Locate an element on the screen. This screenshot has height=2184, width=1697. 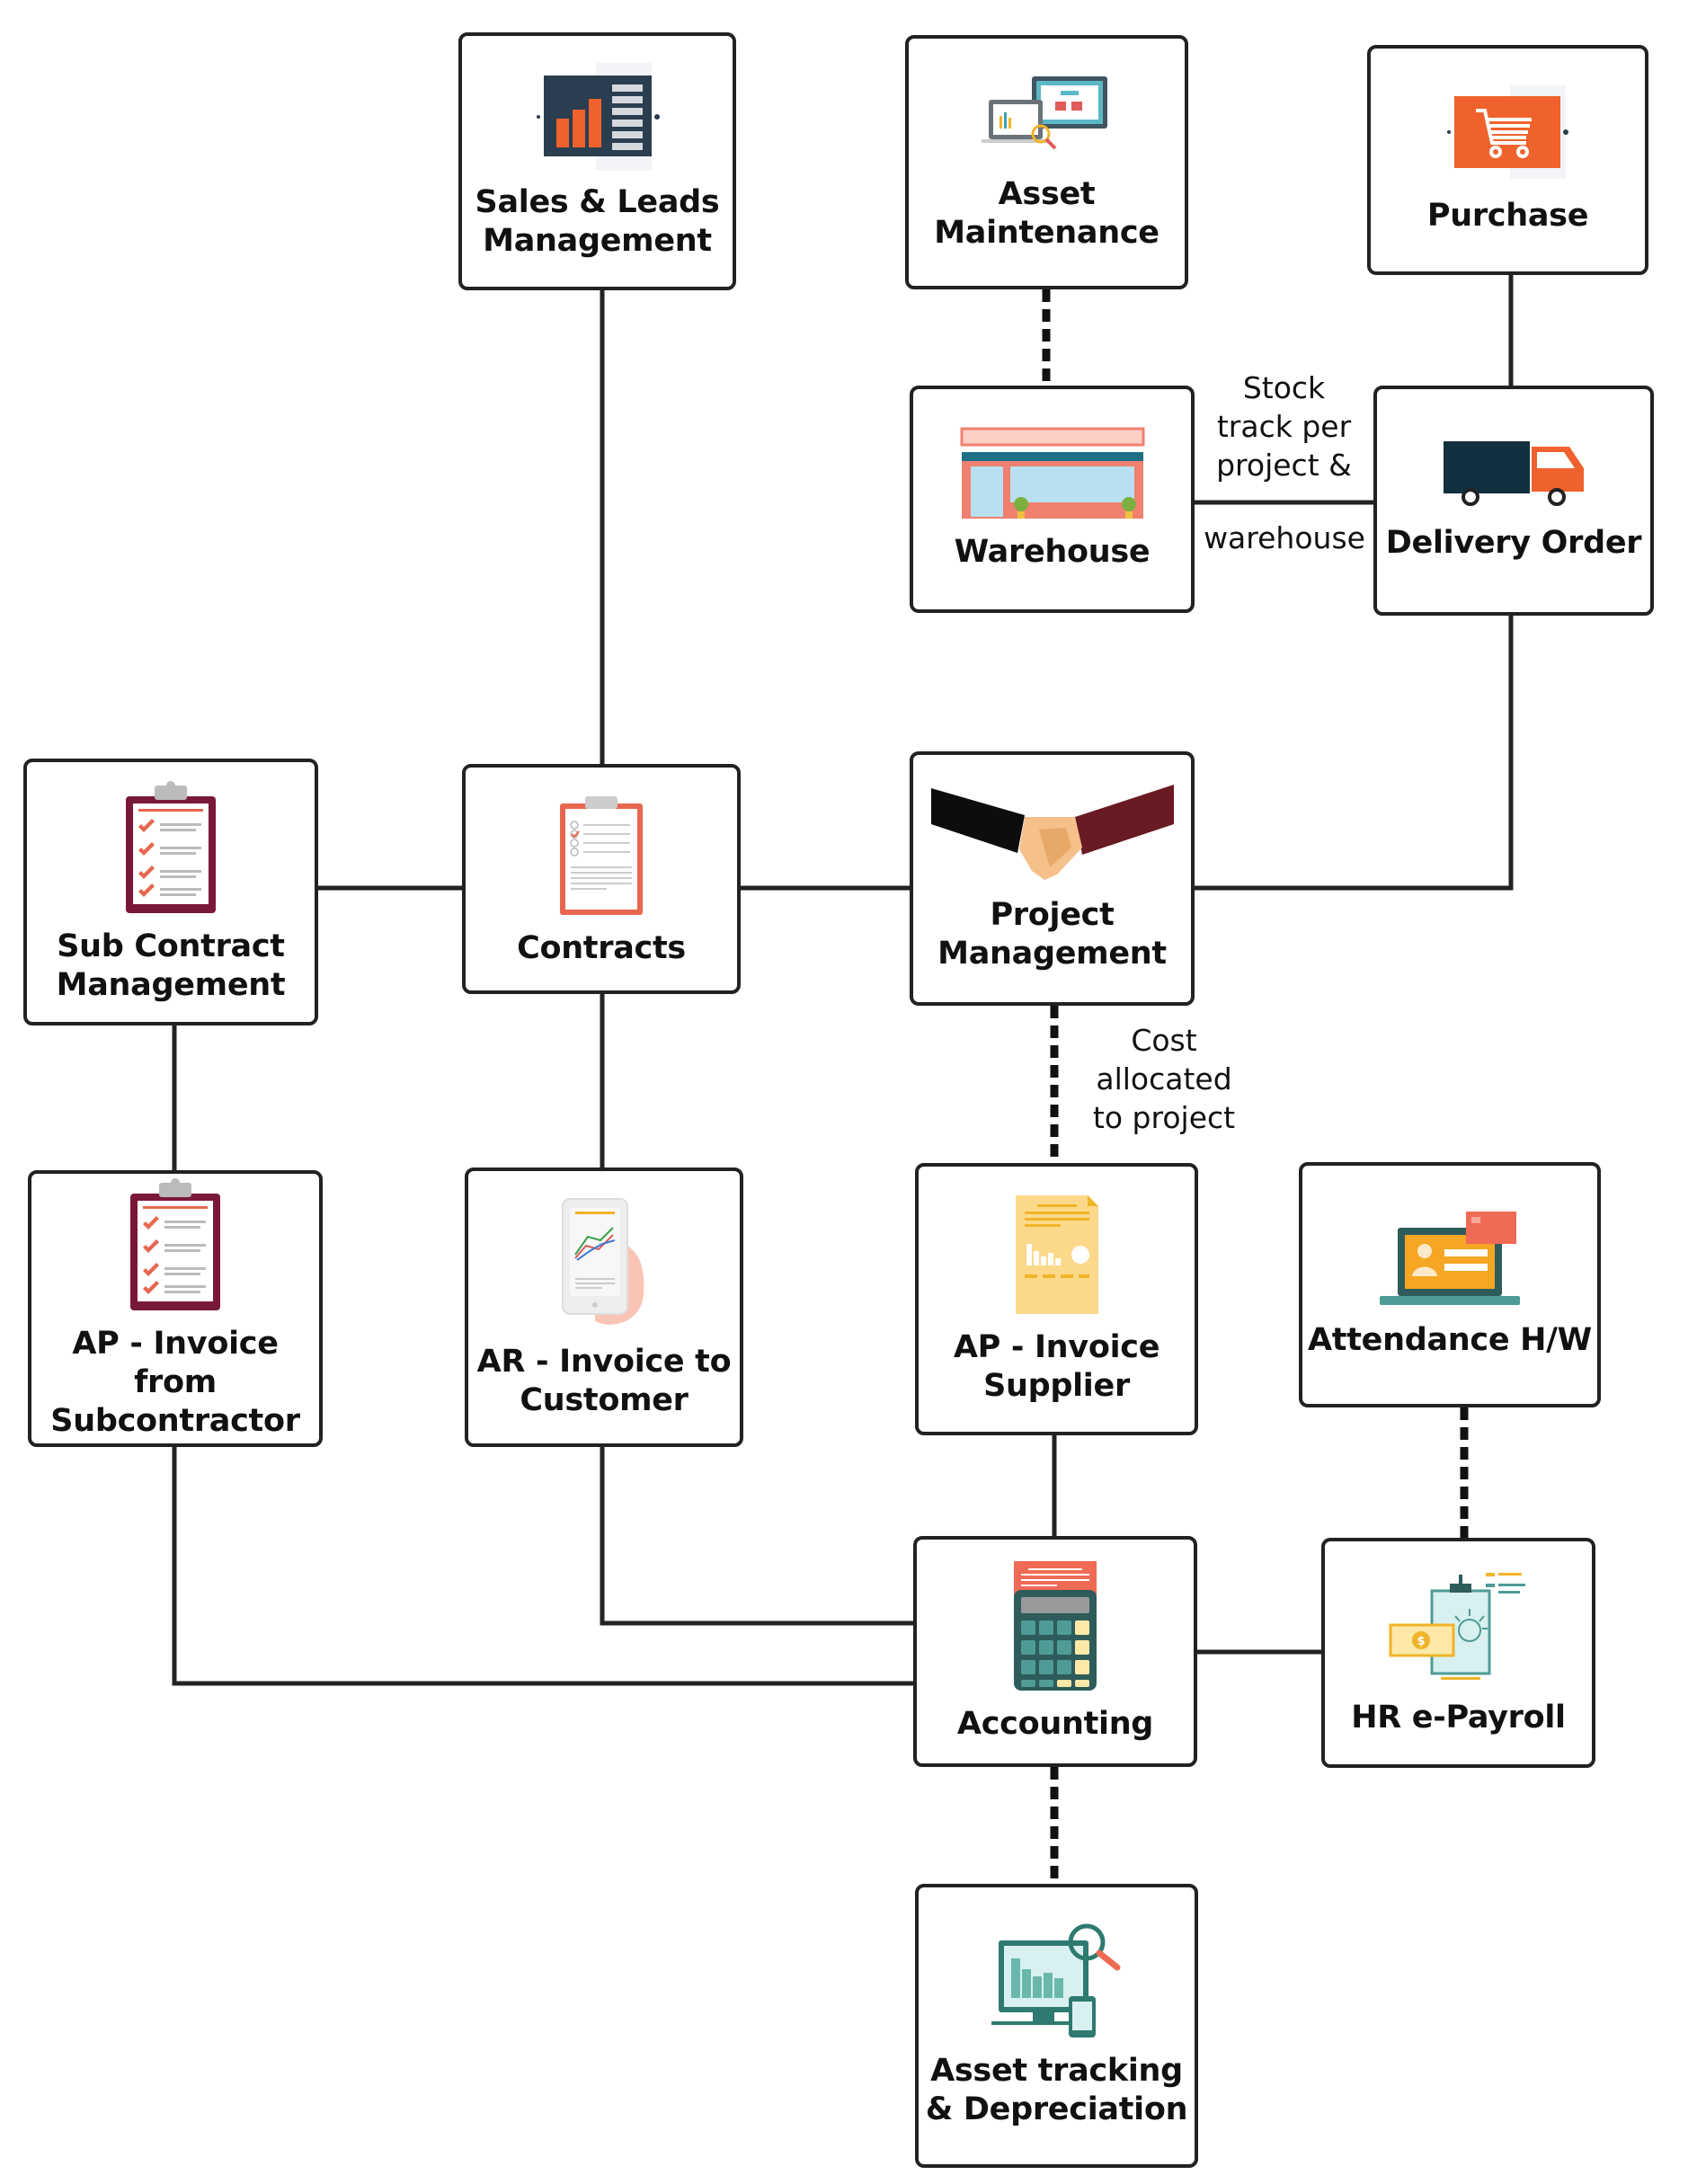
node-label: Warehouse is located at coordinates (1052, 552).